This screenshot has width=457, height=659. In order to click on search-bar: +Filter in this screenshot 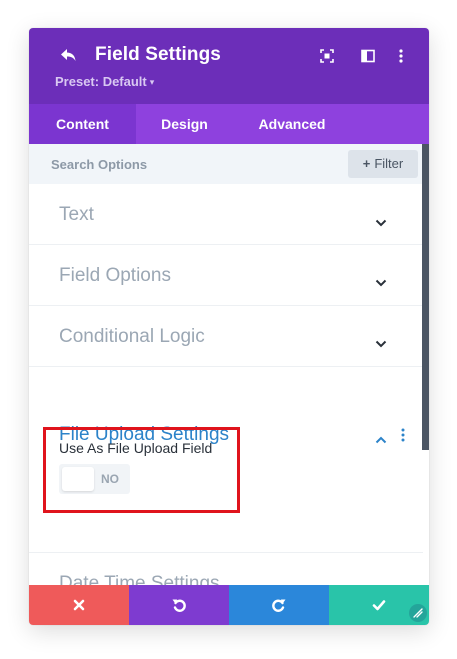, I will do `click(226, 164)`.